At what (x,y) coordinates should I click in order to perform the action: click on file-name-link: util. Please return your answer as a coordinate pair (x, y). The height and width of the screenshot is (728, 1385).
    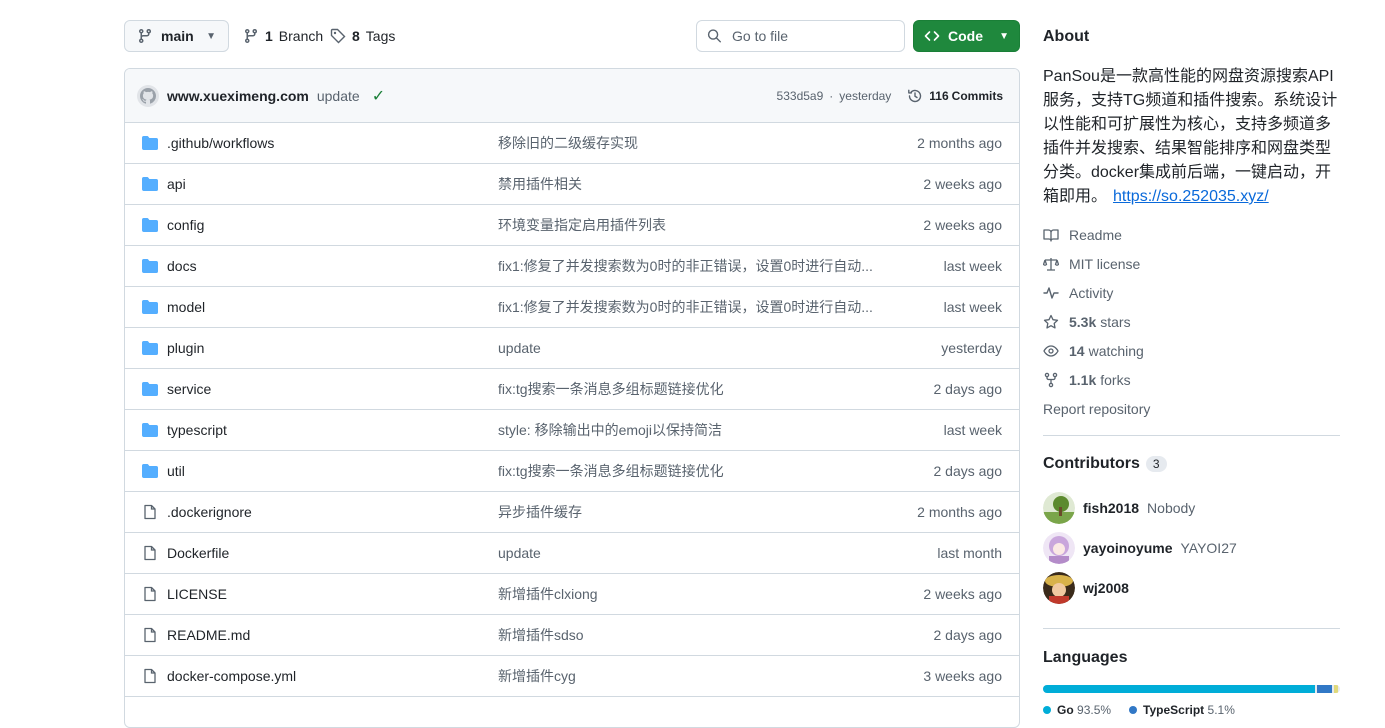
    Looking at the image, I should click on (332, 471).